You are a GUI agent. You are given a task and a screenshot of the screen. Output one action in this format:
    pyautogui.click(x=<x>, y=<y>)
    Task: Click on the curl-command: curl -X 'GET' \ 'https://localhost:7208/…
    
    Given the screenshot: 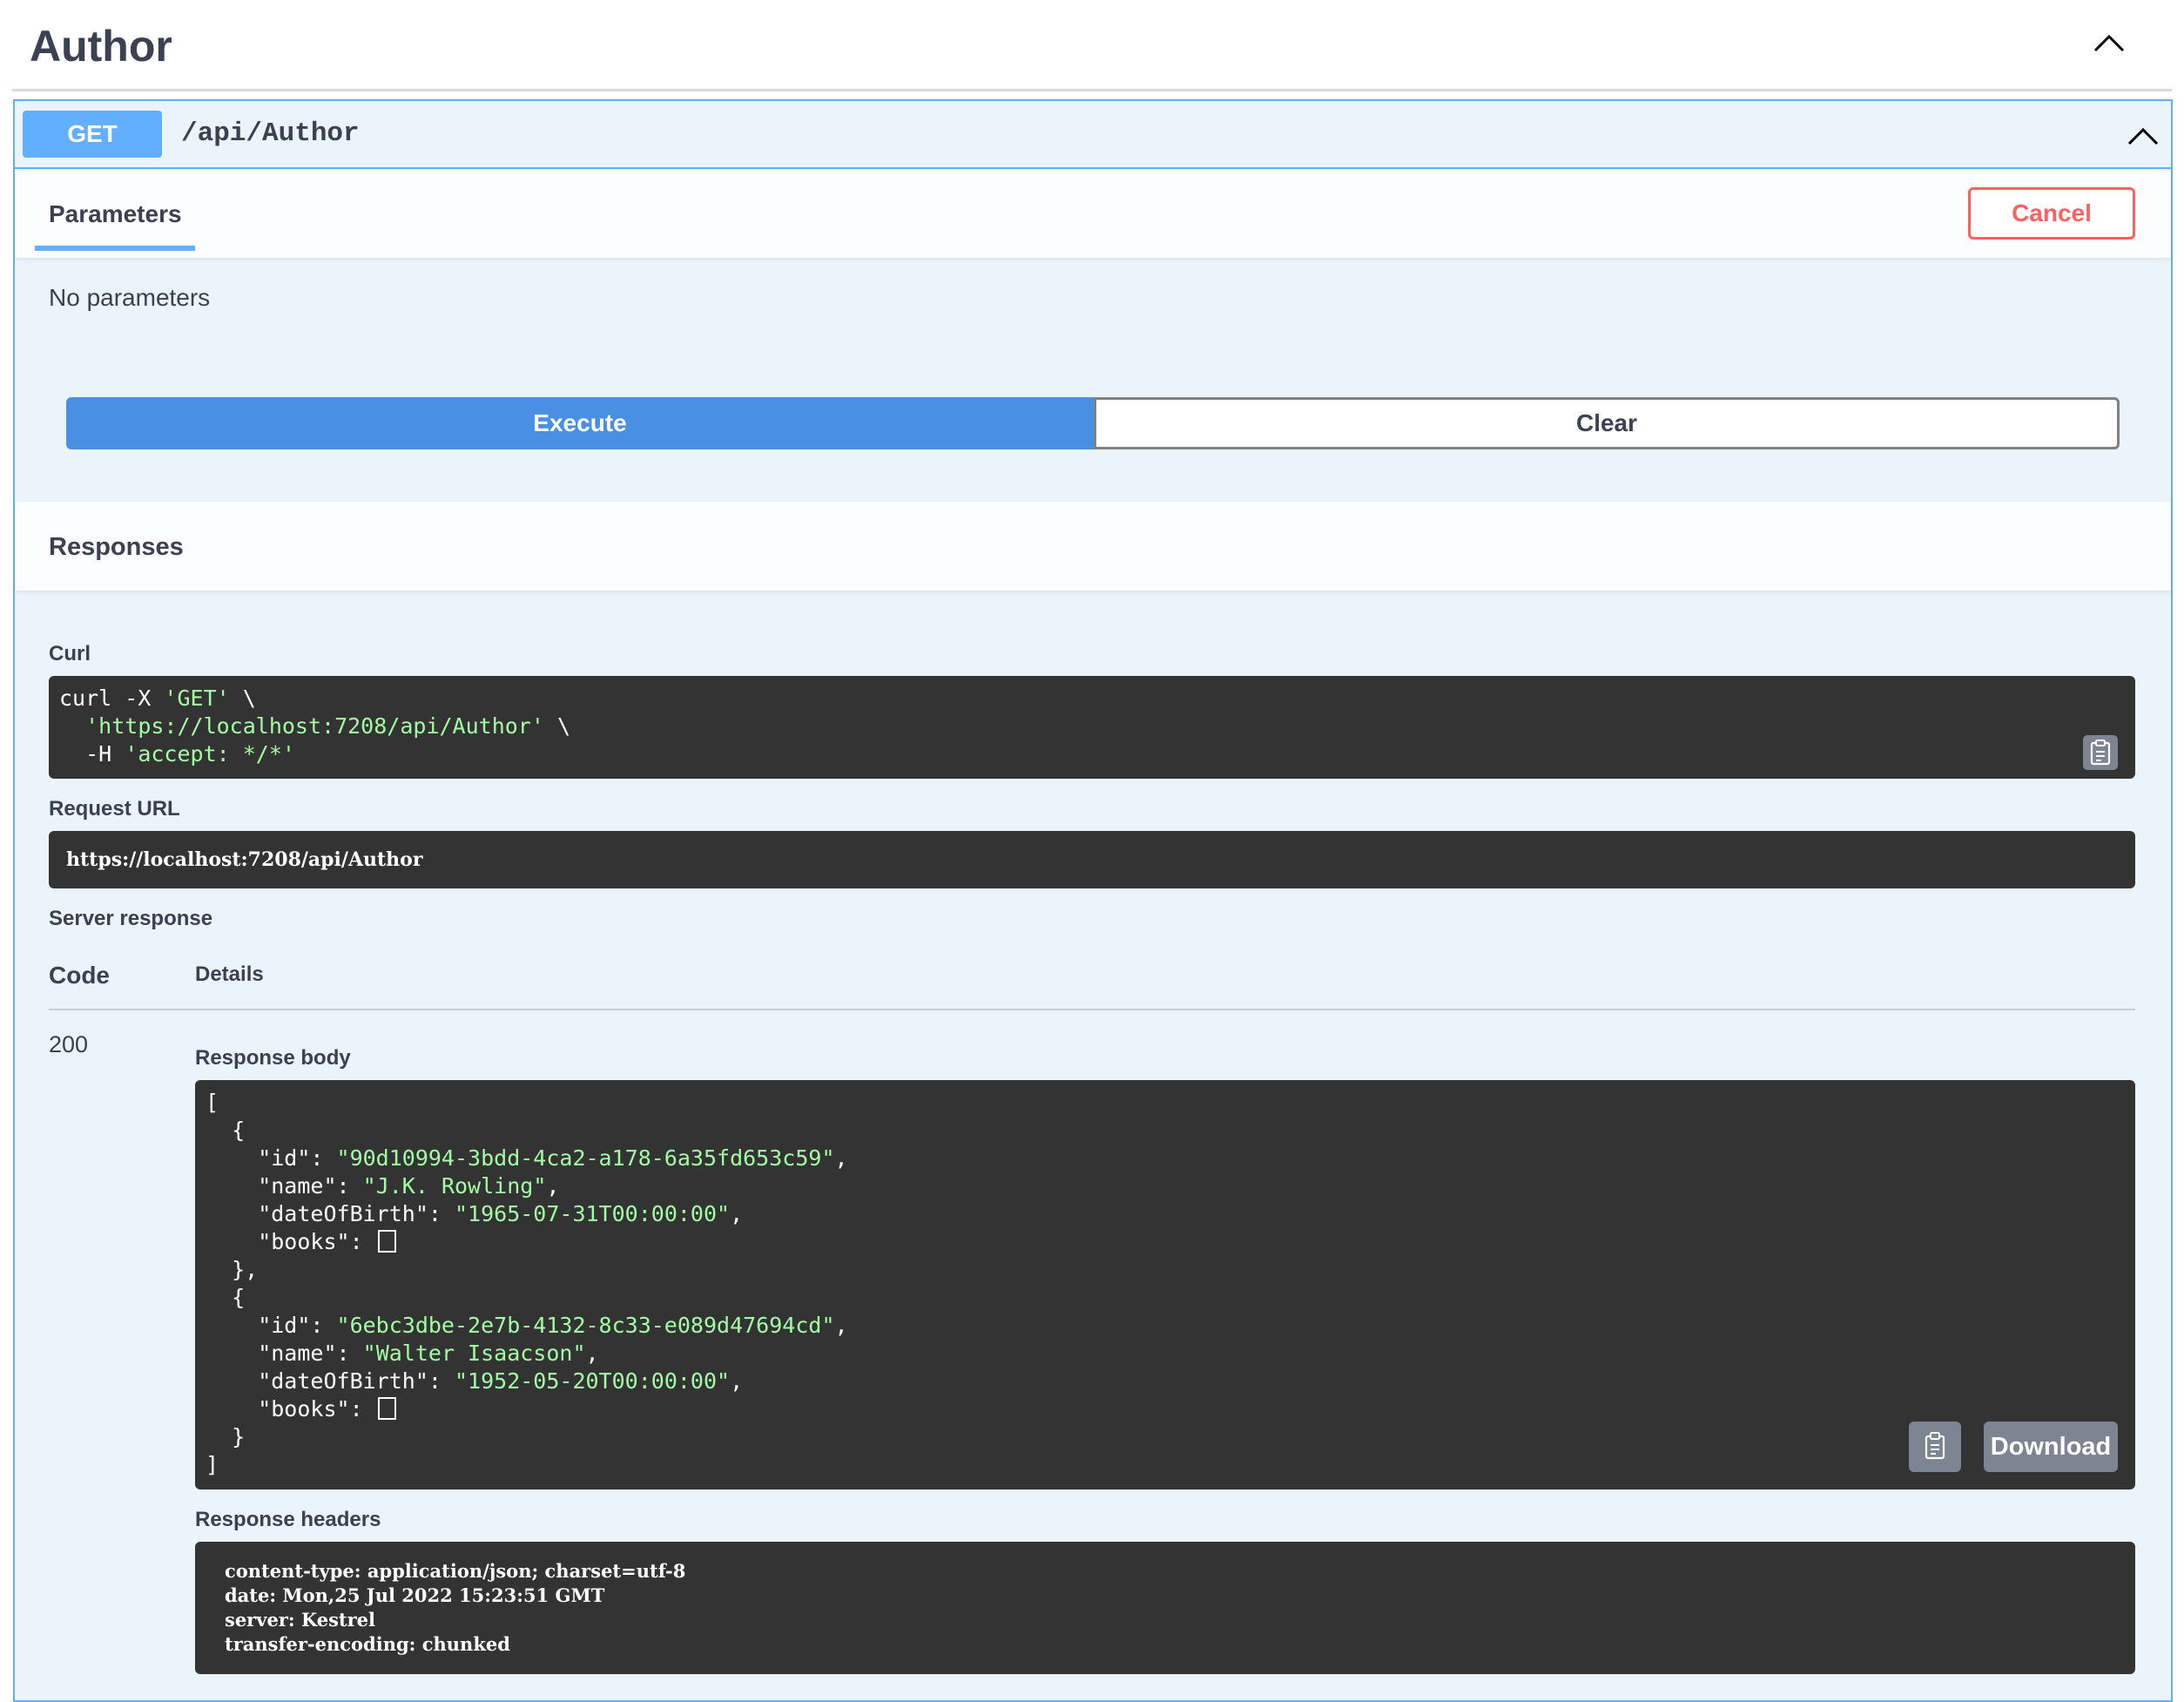 What is the action you would take?
    pyautogui.click(x=314, y=726)
    